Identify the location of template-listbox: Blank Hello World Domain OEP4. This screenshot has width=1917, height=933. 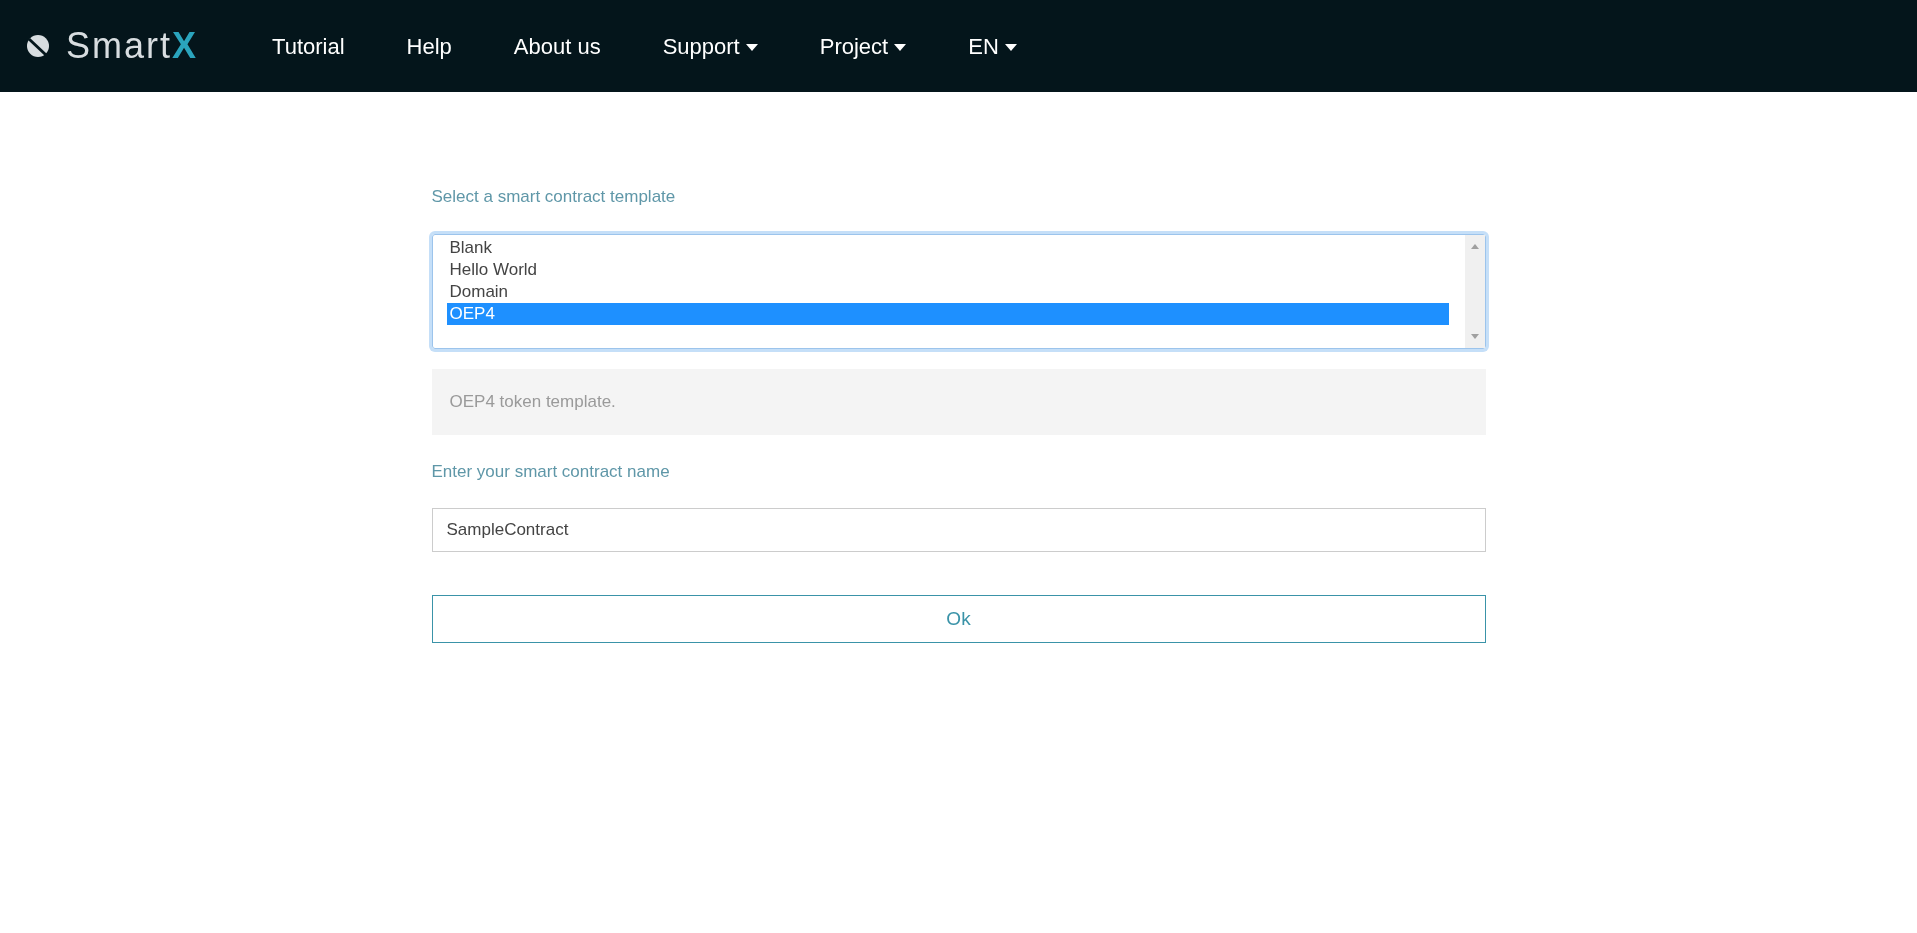
(958, 291).